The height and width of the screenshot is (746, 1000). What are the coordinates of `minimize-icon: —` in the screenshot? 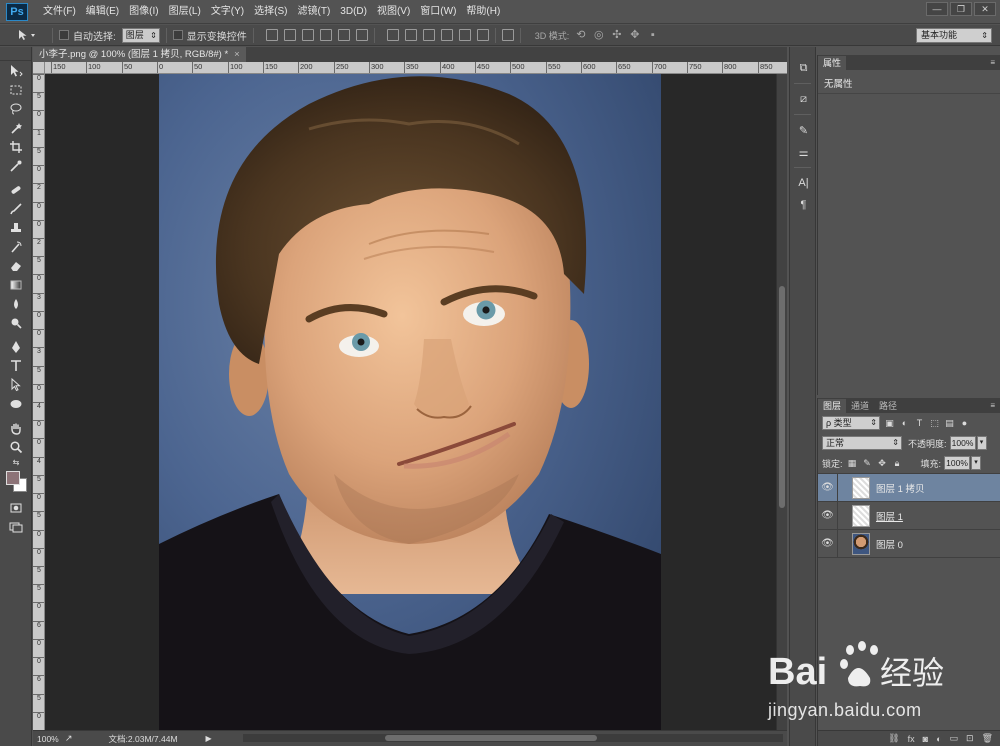 It's located at (937, 9).